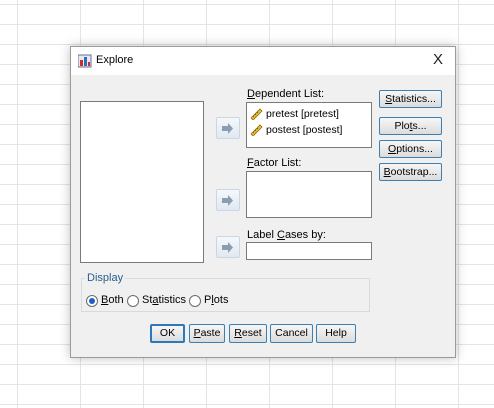 Image resolution: width=494 pixels, height=408 pixels. What do you see at coordinates (291, 333) in the screenshot?
I see `cancel-button: Cancel` at bounding box center [291, 333].